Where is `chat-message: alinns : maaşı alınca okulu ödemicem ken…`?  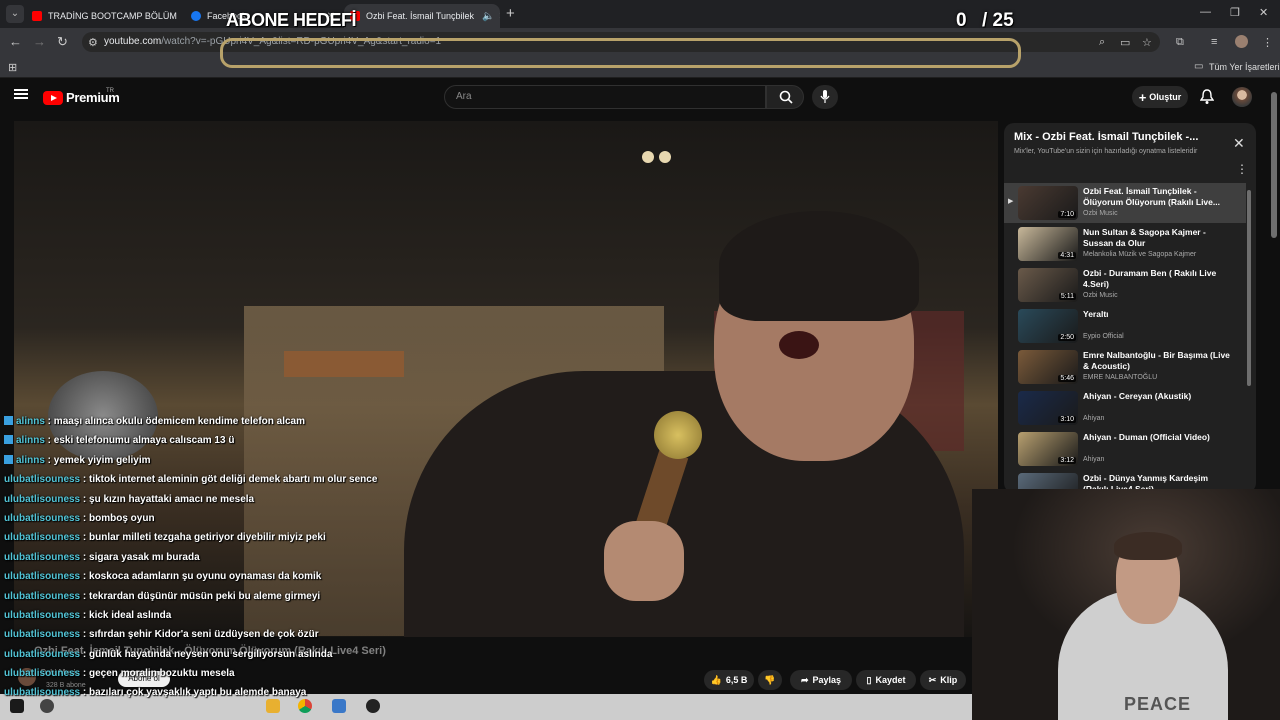
chat-message: alinns : maaşı alınca okulu ödemicem ken… is located at coordinates (234, 421).